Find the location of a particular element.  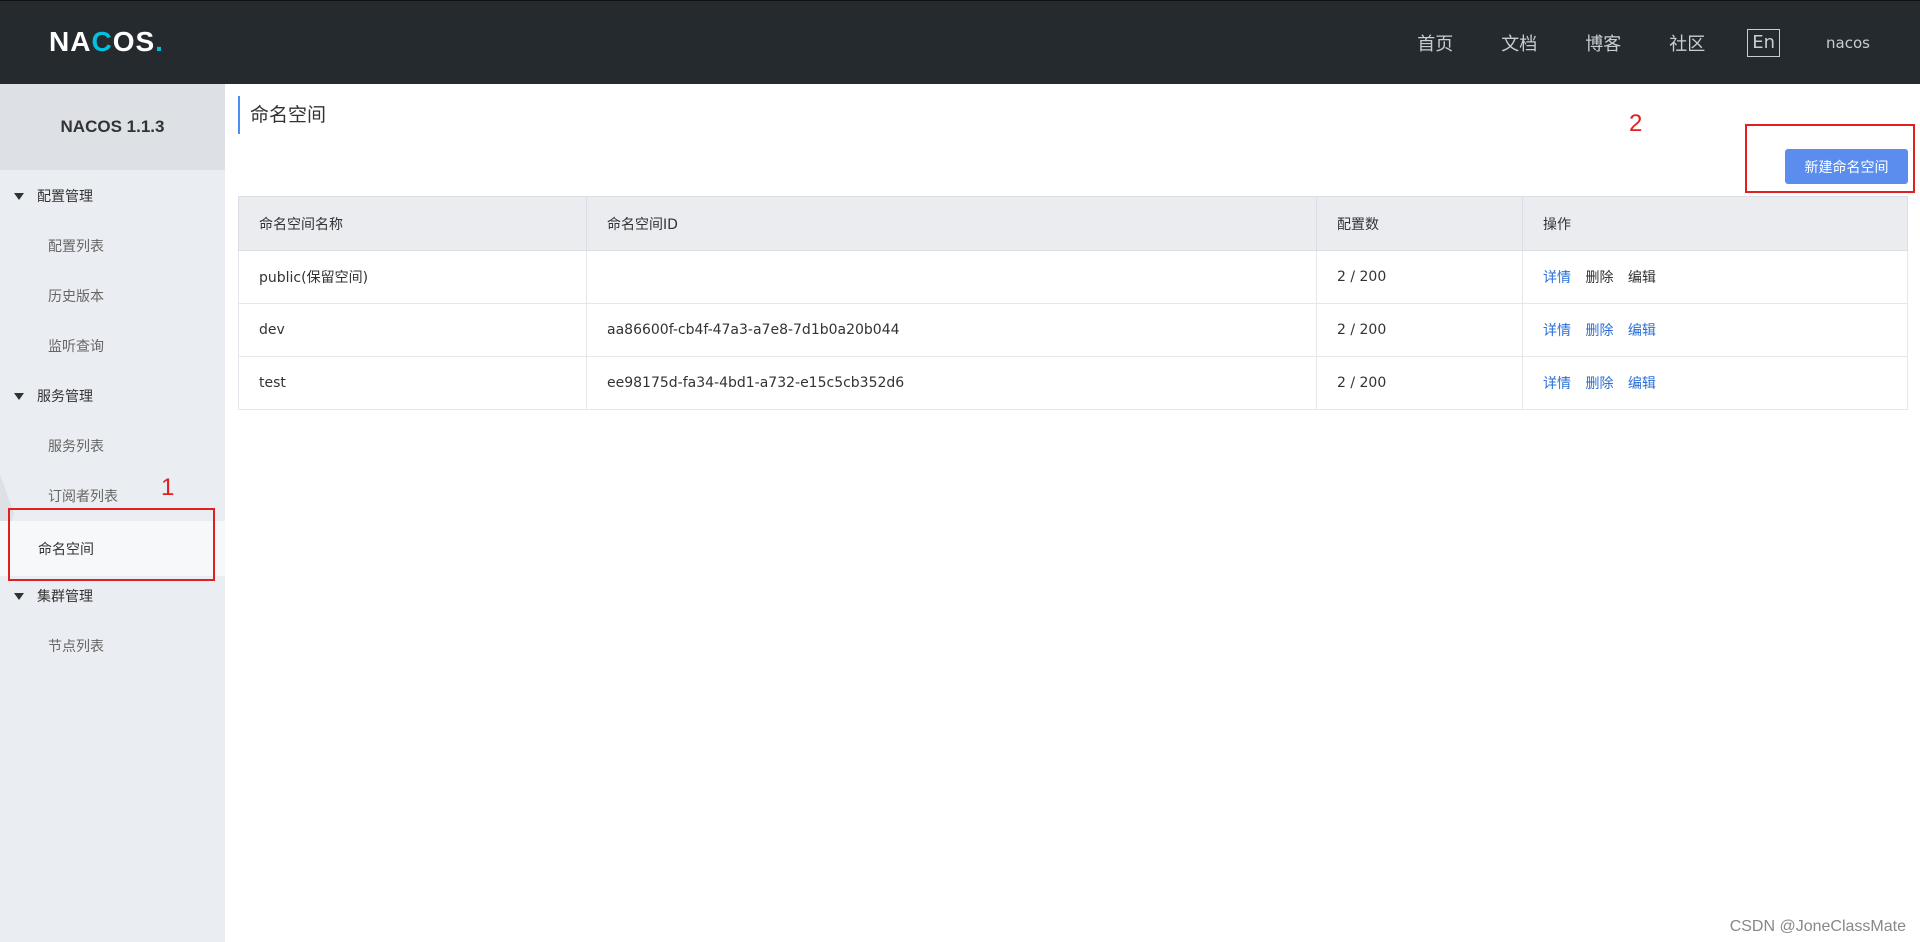

annotation-number-1: 1 is located at coordinates (168, 487).